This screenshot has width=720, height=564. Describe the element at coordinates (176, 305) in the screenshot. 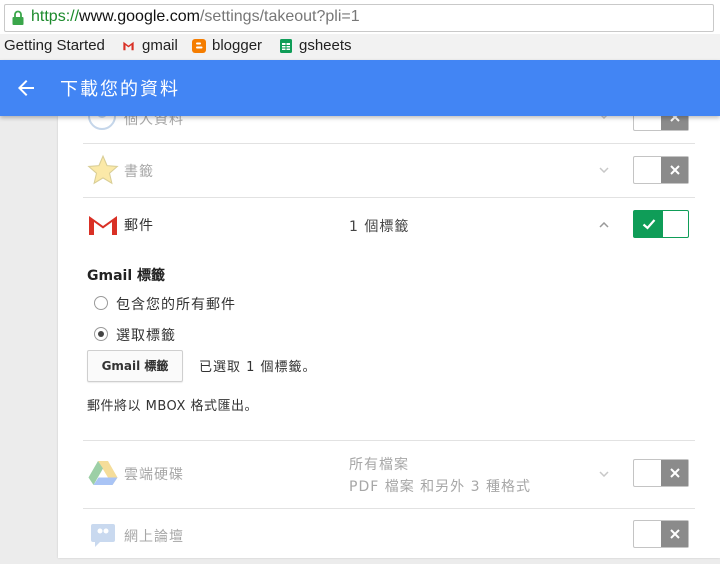

I see `radio-all-mail-label: 包含您的所有郵件` at that location.